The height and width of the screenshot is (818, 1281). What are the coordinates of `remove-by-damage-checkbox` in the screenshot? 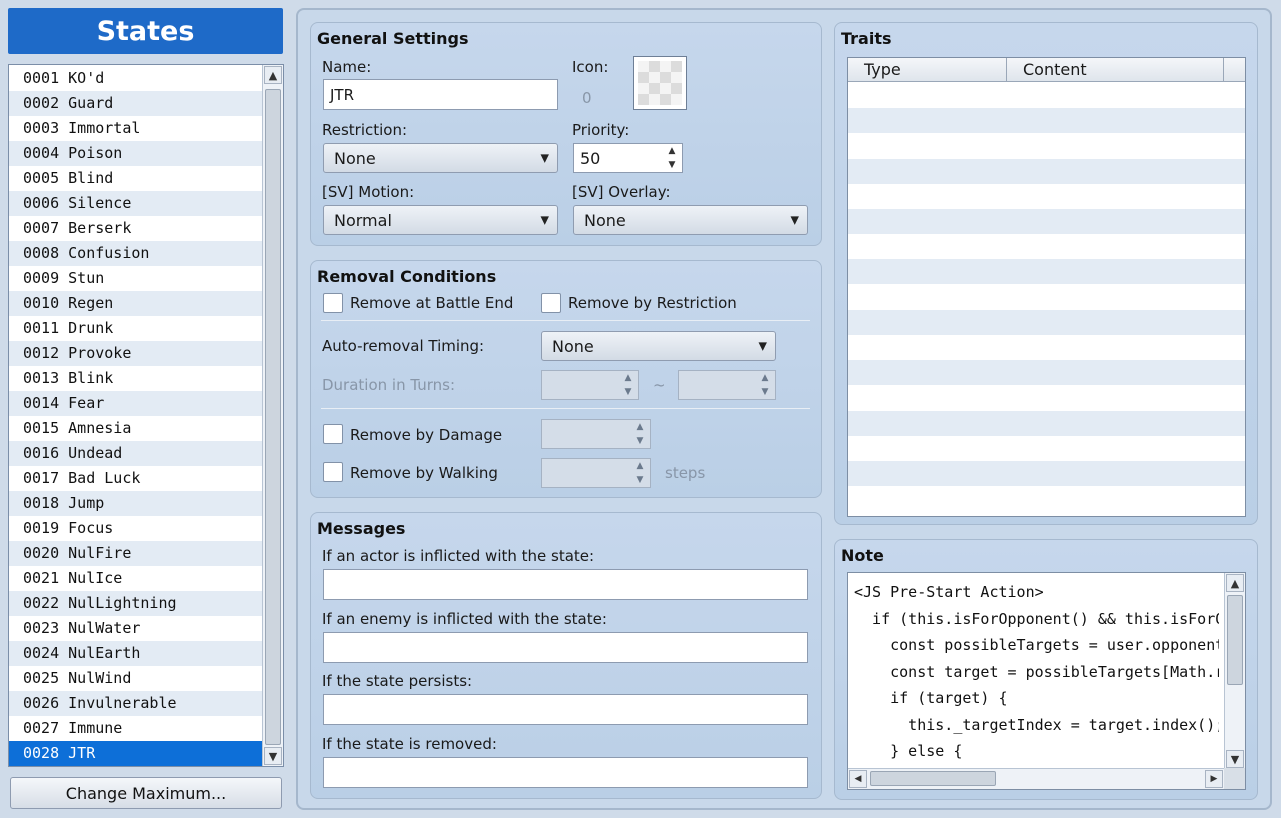 It's located at (333, 434).